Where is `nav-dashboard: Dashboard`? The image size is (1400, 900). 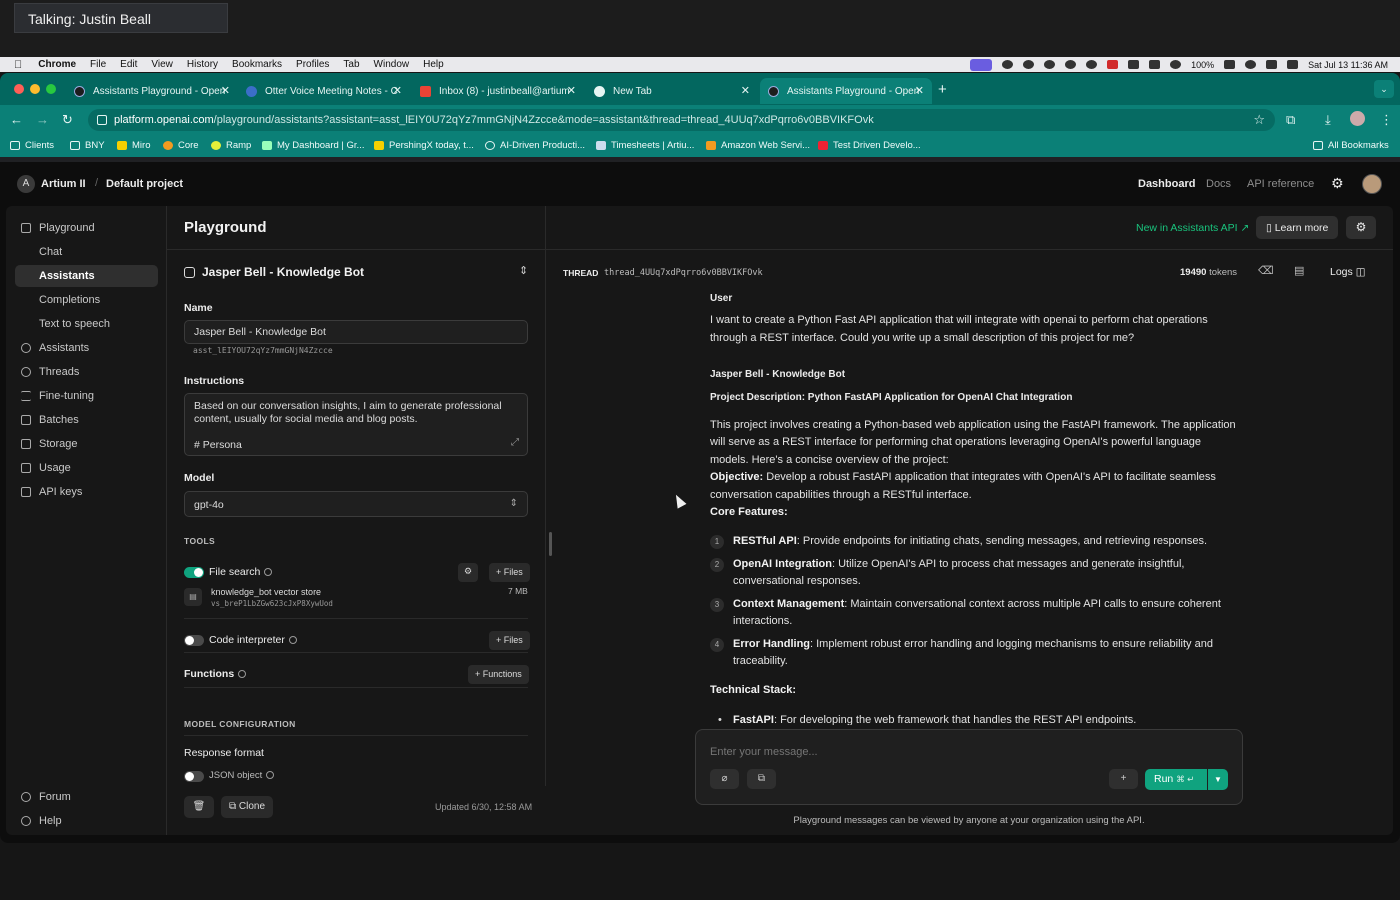 nav-dashboard: Dashboard is located at coordinates (1166, 184).